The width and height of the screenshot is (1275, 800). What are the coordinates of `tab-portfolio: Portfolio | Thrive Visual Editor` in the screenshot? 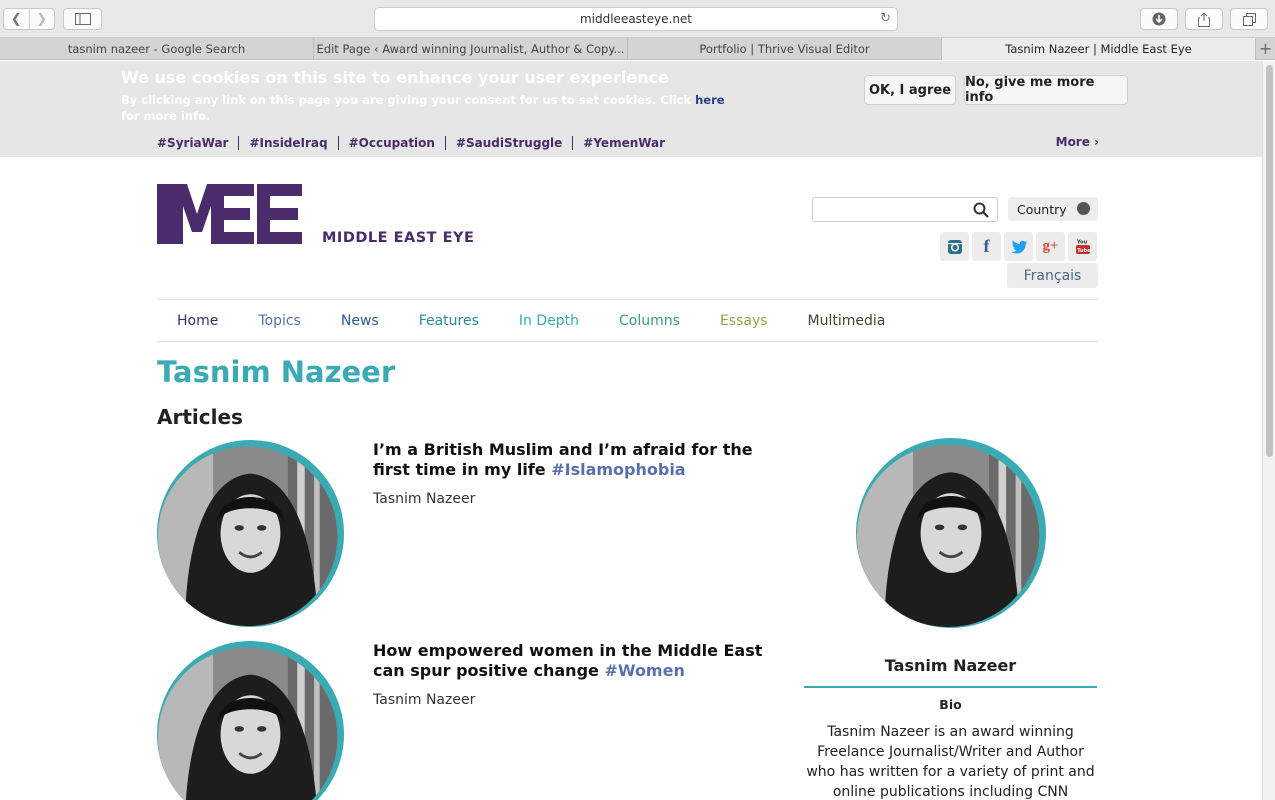 It's located at (785, 49).